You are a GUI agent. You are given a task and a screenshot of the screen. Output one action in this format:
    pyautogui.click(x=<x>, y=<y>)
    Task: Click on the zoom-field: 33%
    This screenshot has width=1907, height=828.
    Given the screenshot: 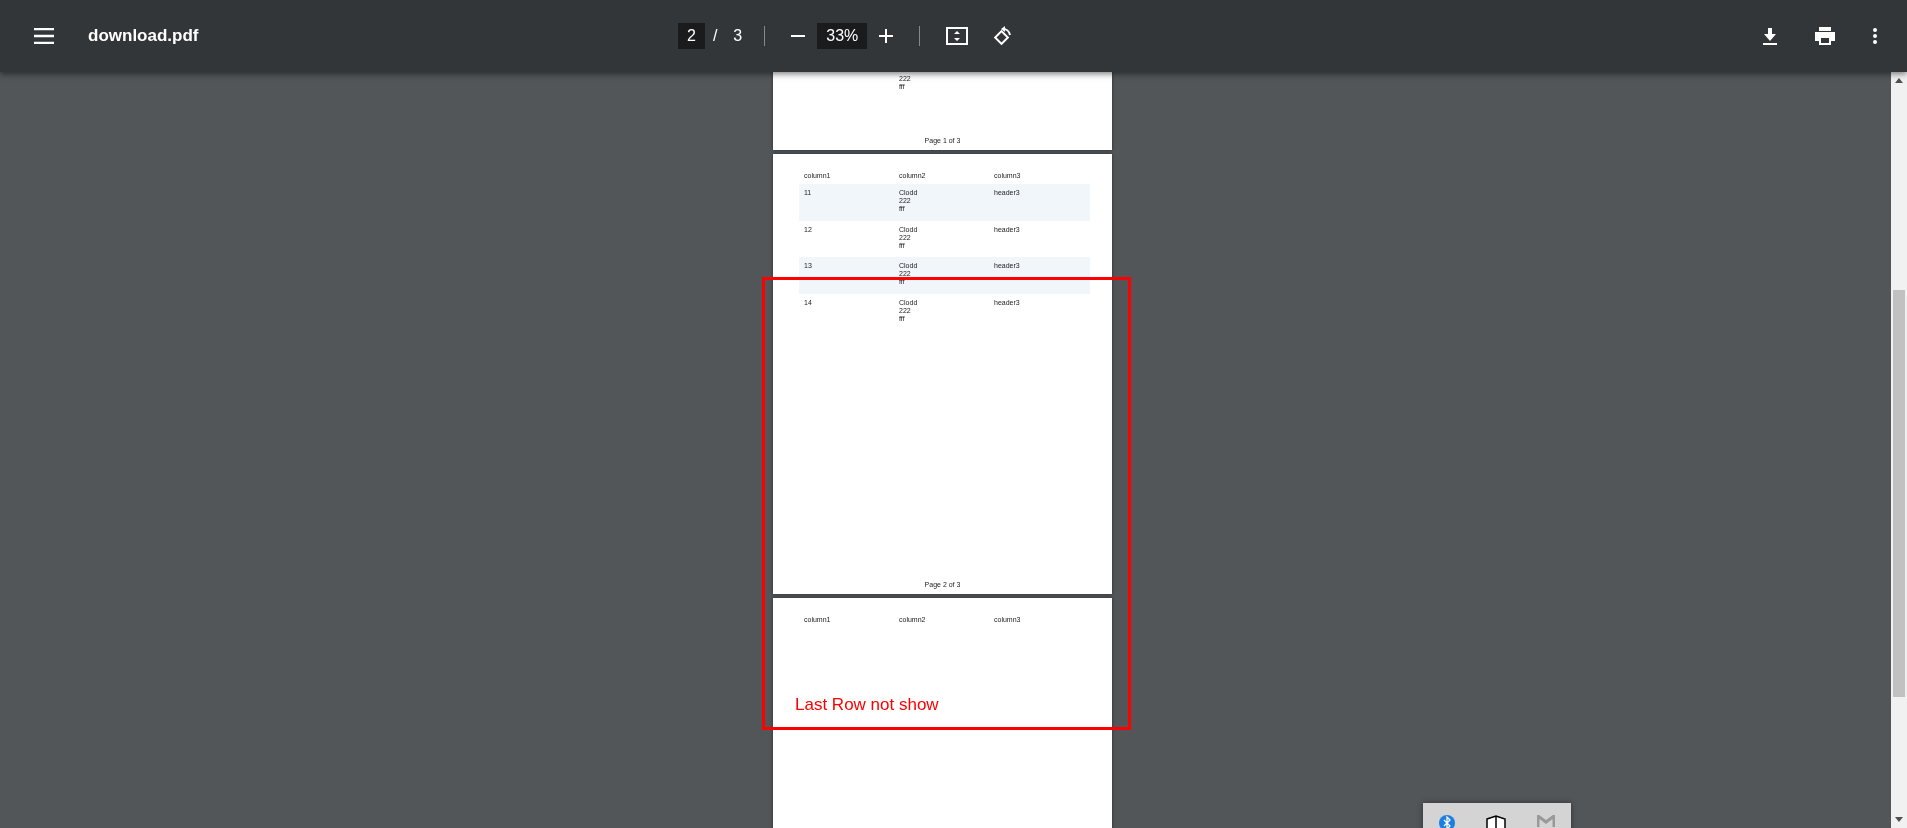 What is the action you would take?
    pyautogui.click(x=842, y=36)
    